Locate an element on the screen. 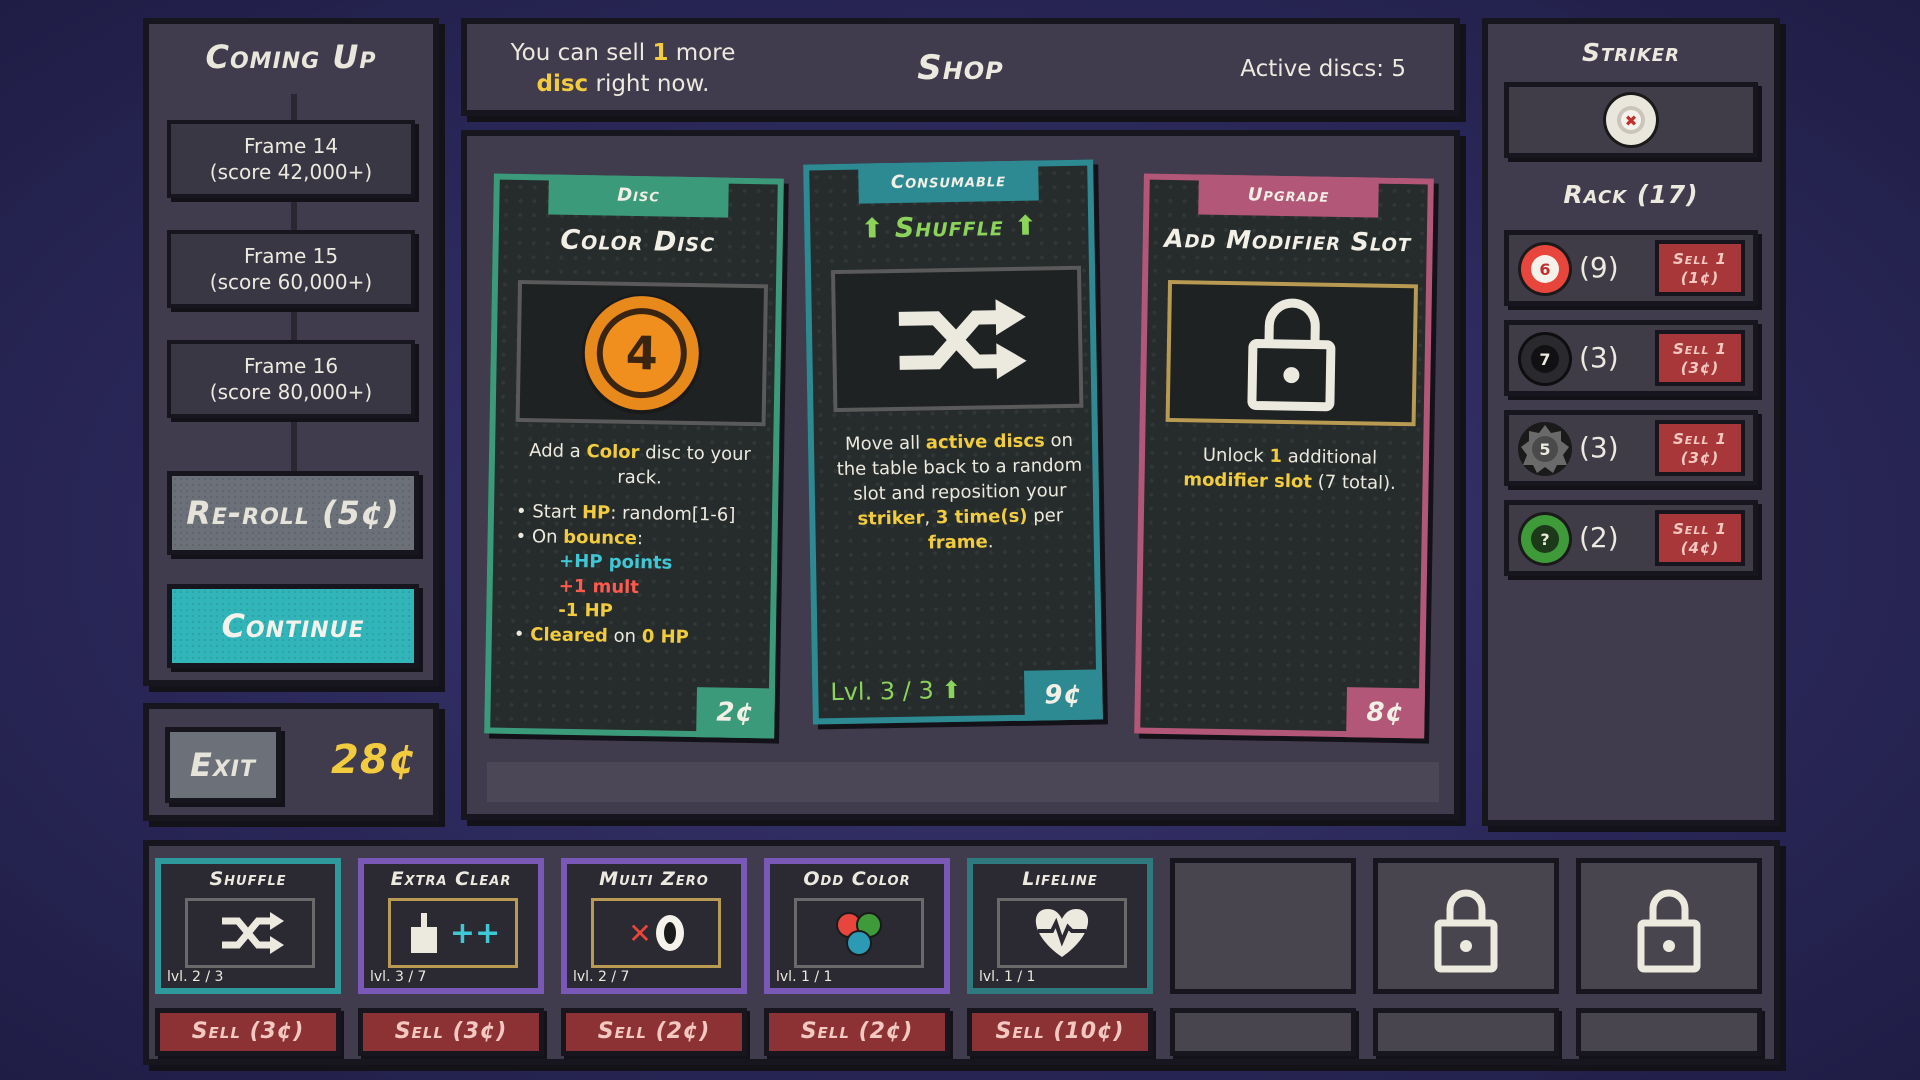 The image size is (1920, 1080). times-zero-icon: ✕ is located at coordinates (656, 933).